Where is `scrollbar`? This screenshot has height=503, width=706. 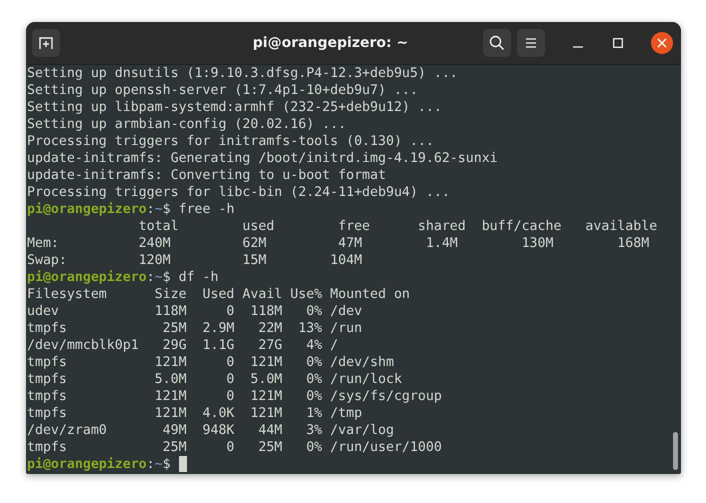 scrollbar is located at coordinates (675, 451).